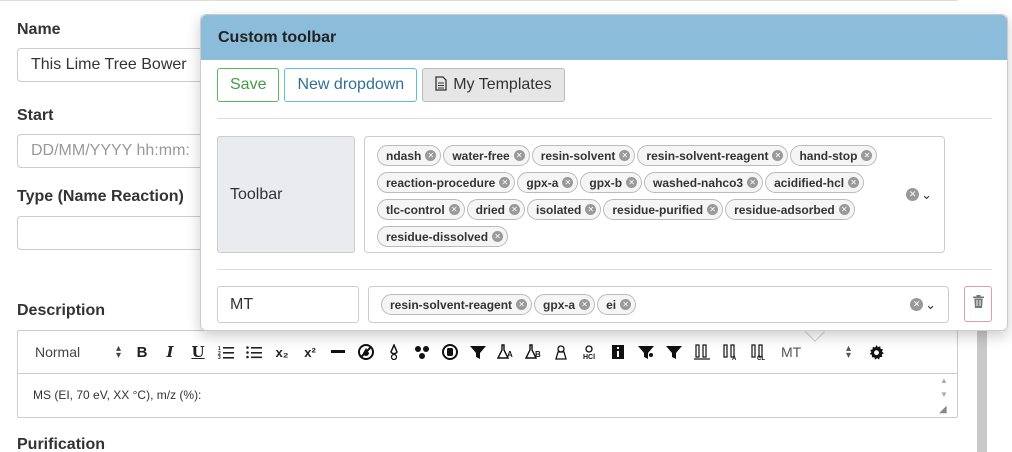 Image resolution: width=1012 pixels, height=452 pixels. Describe the element at coordinates (39, 29) in the screenshot. I see `name-label: Name` at that location.